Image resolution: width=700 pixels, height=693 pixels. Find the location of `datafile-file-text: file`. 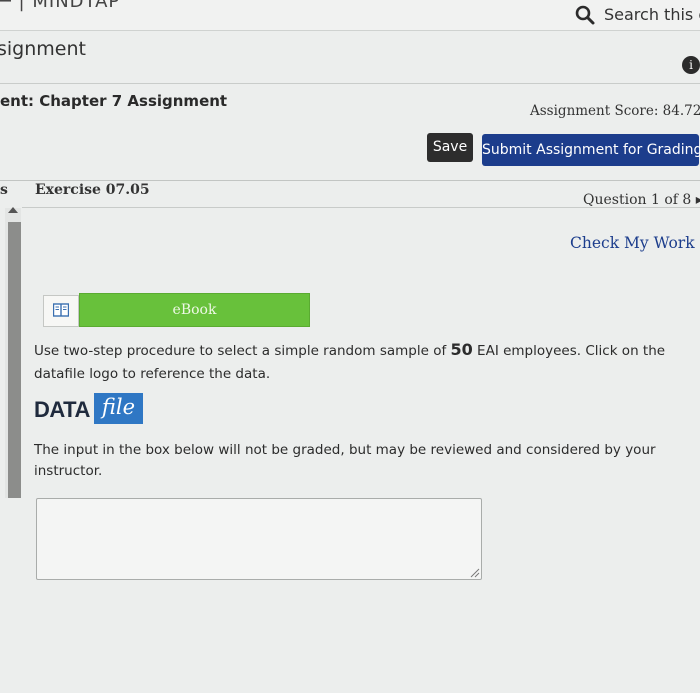

datafile-file-text: file is located at coordinates (118, 408).